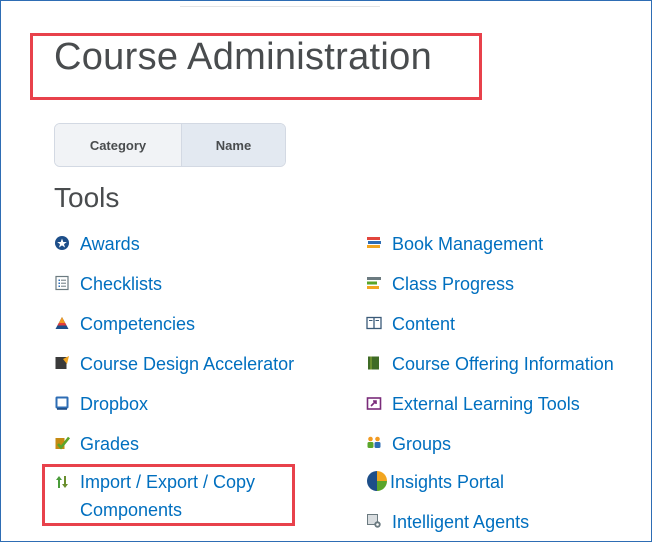  What do you see at coordinates (422, 444) in the screenshot?
I see `tool-label: Groups` at bounding box center [422, 444].